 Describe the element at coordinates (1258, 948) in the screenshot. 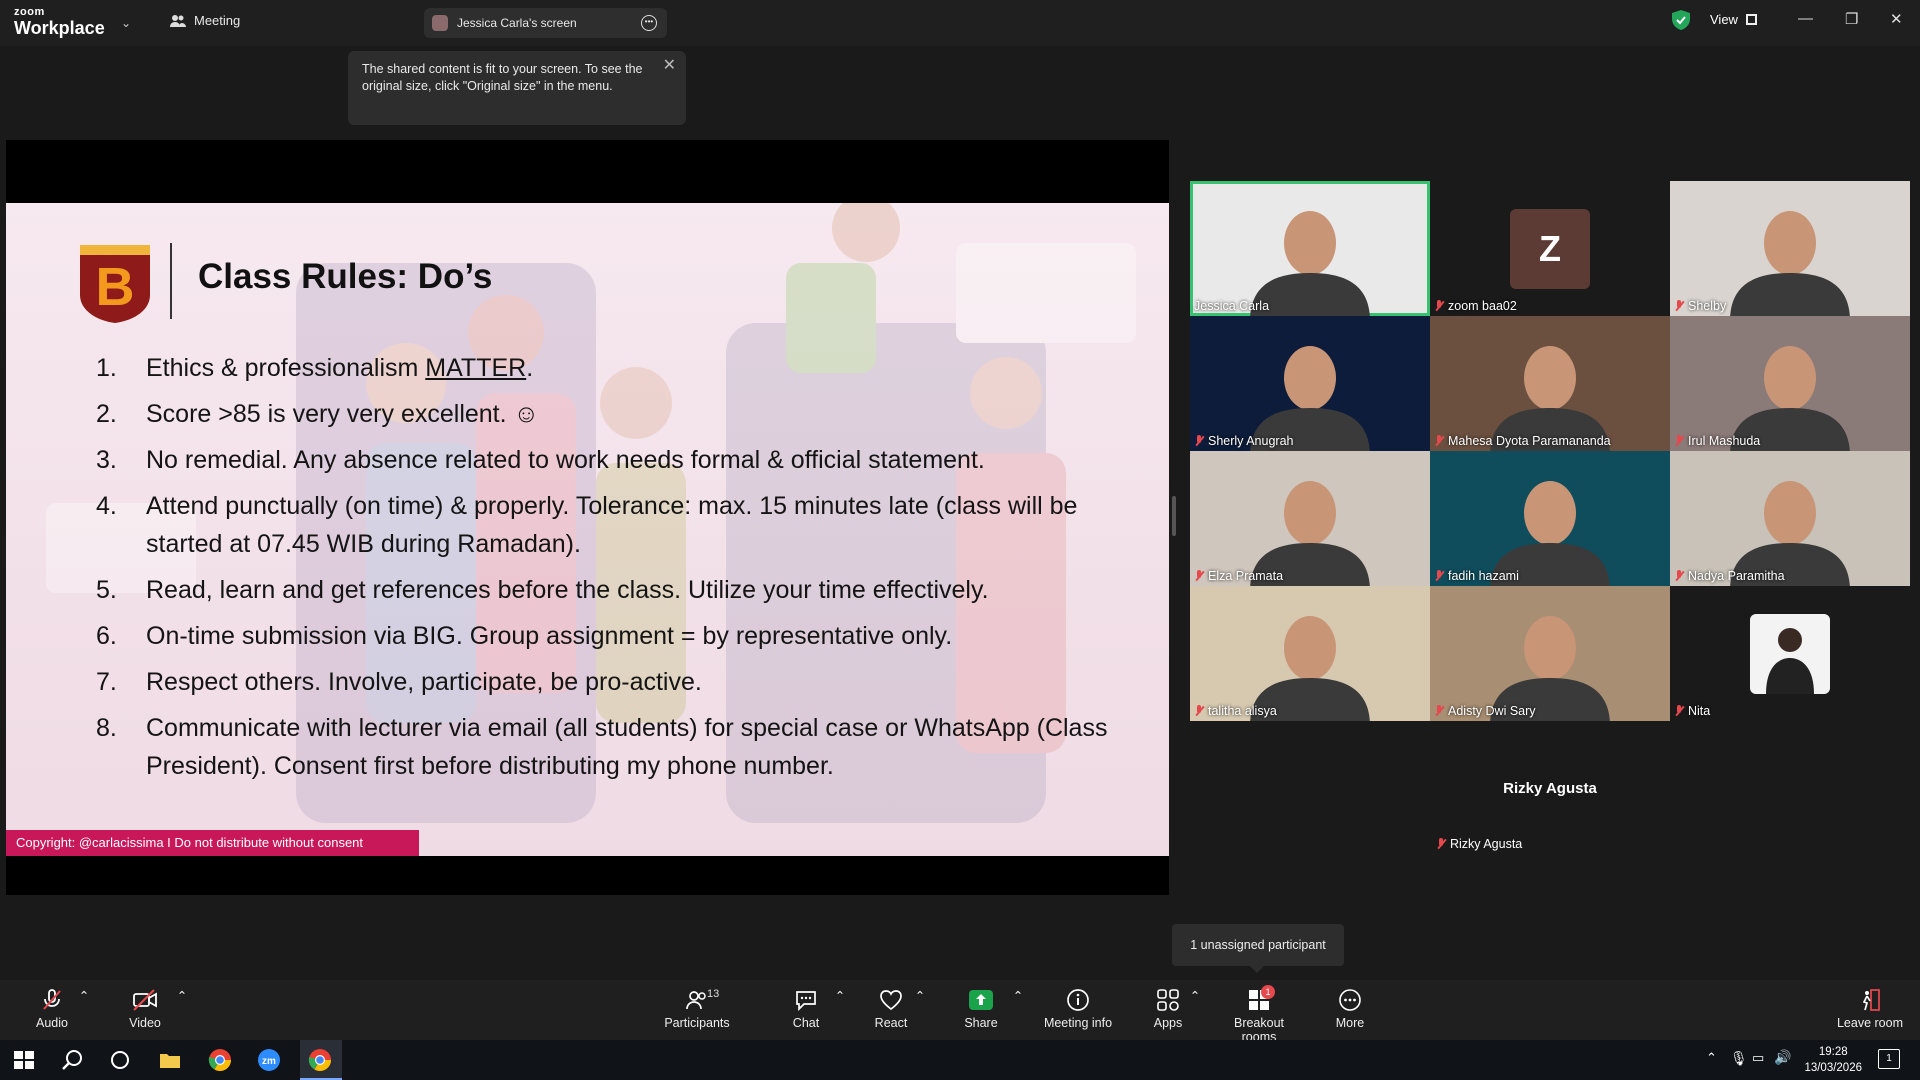

I see `unassigned-participant-tooltip: 1 unassigned participant` at that location.